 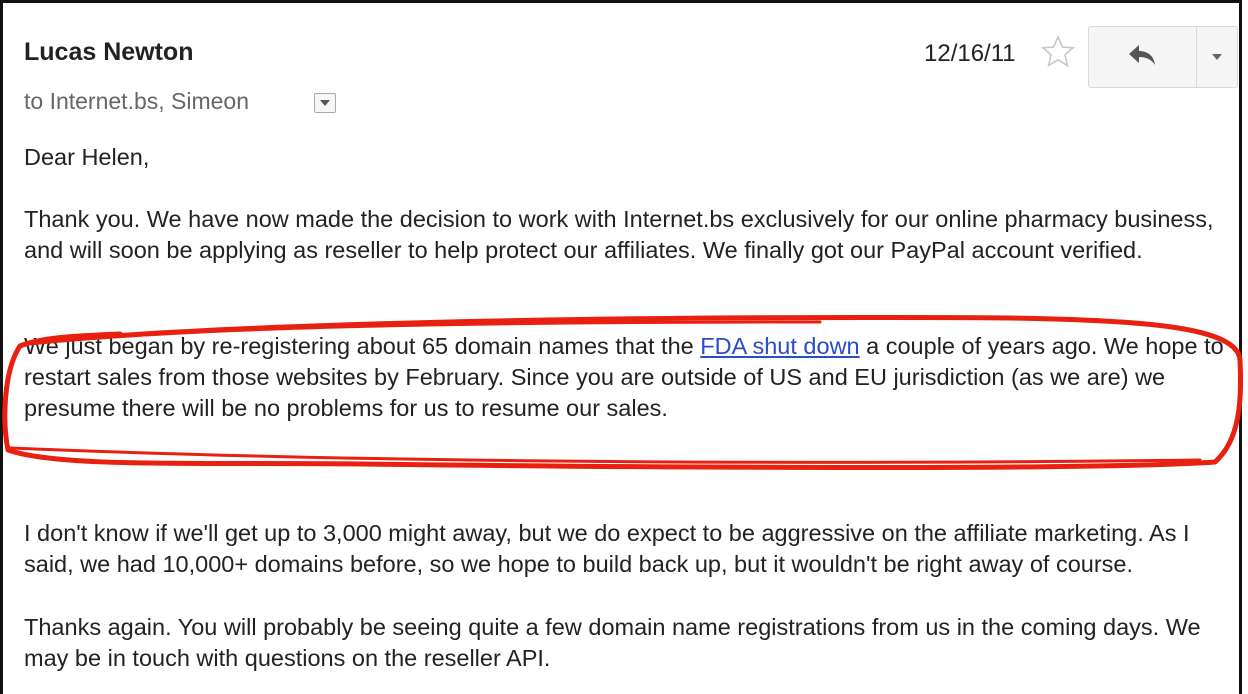 I want to click on reply-button, so click(x=1143, y=57).